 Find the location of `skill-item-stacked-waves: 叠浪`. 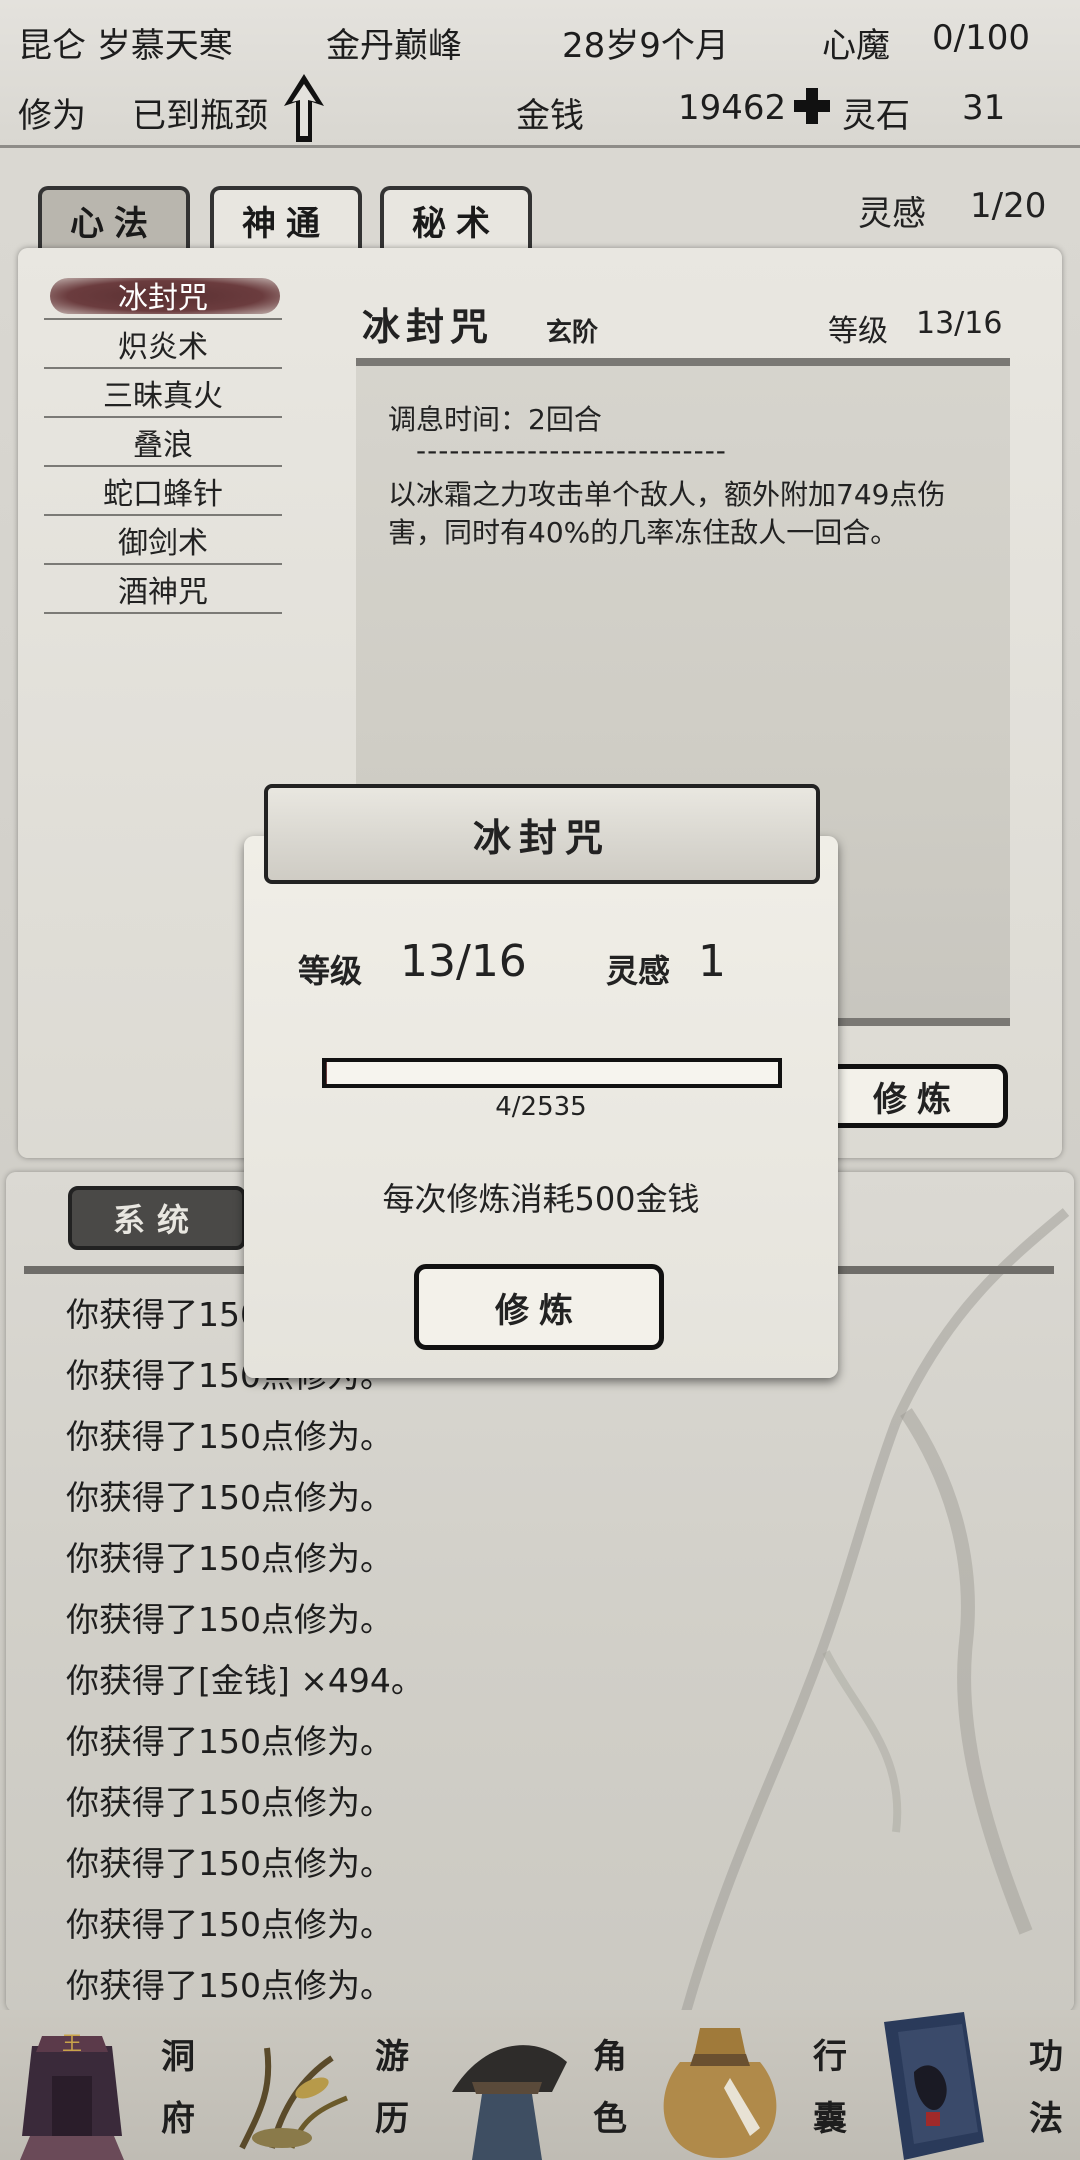

skill-item-stacked-waves: 叠浪 is located at coordinates (163, 443).